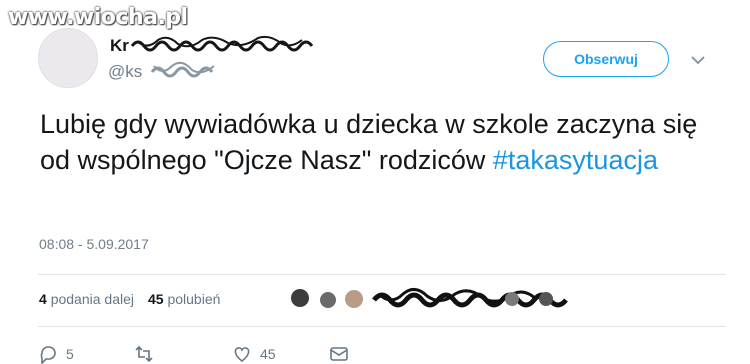 The width and height of the screenshot is (750, 364). What do you see at coordinates (606, 59) in the screenshot?
I see `follow-button: Obserwuj` at bounding box center [606, 59].